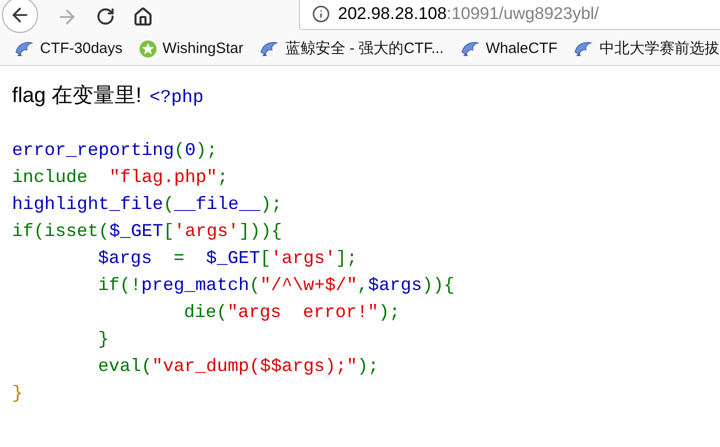 The width and height of the screenshot is (720, 447). Describe the element at coordinates (276, 286) in the screenshot. I see `code-line: if(!preg_match("/^\w+$/",$args)){` at that location.